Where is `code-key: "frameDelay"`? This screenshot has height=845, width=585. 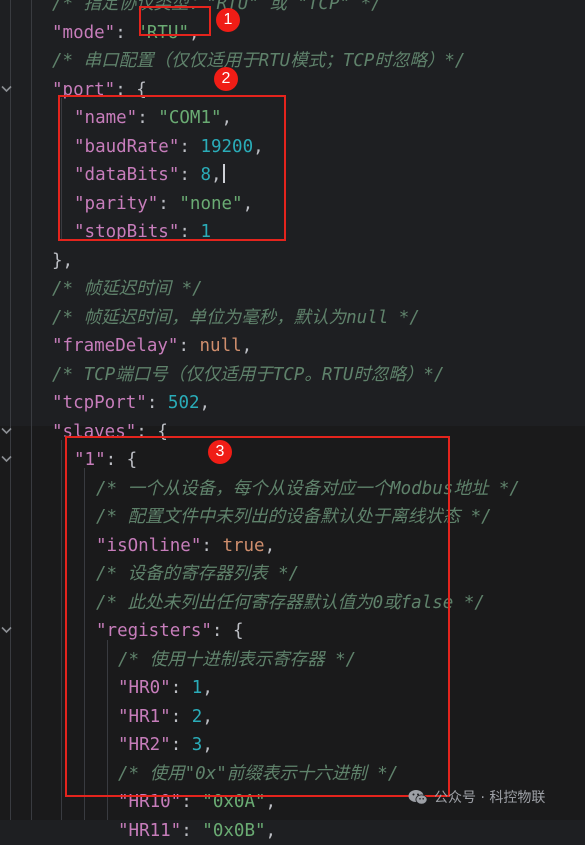
code-key: "frameDelay" is located at coordinates (115, 346).